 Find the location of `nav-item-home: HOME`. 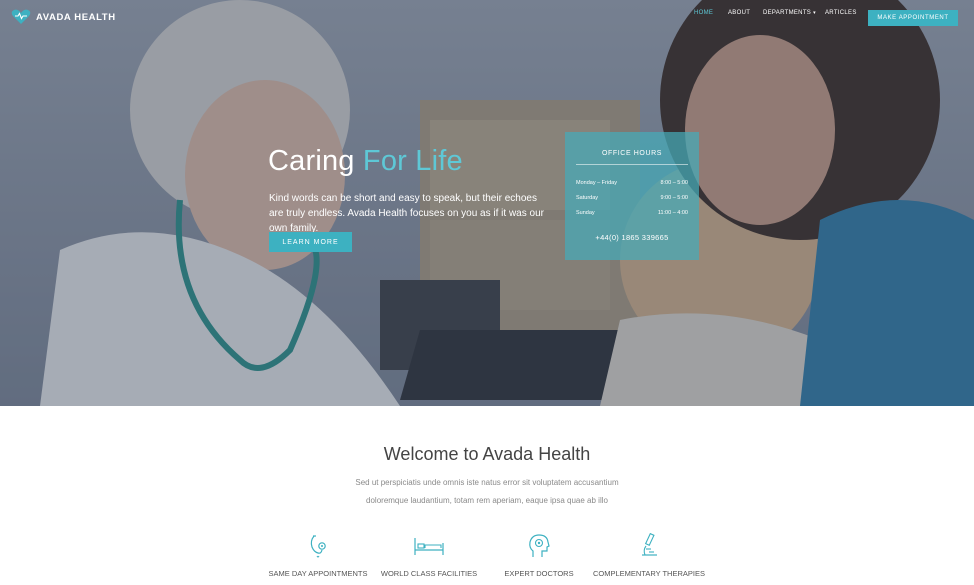

nav-item-home: HOME is located at coordinates (703, 13).